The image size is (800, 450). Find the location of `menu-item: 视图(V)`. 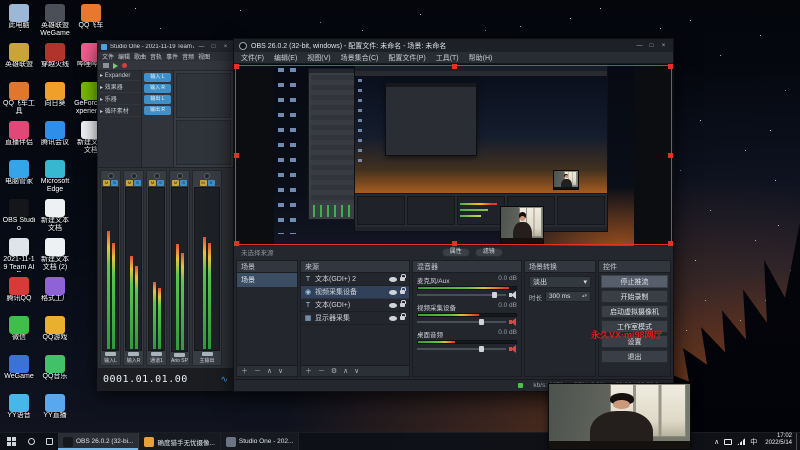

menu-item: 视图(V) is located at coordinates (318, 58).